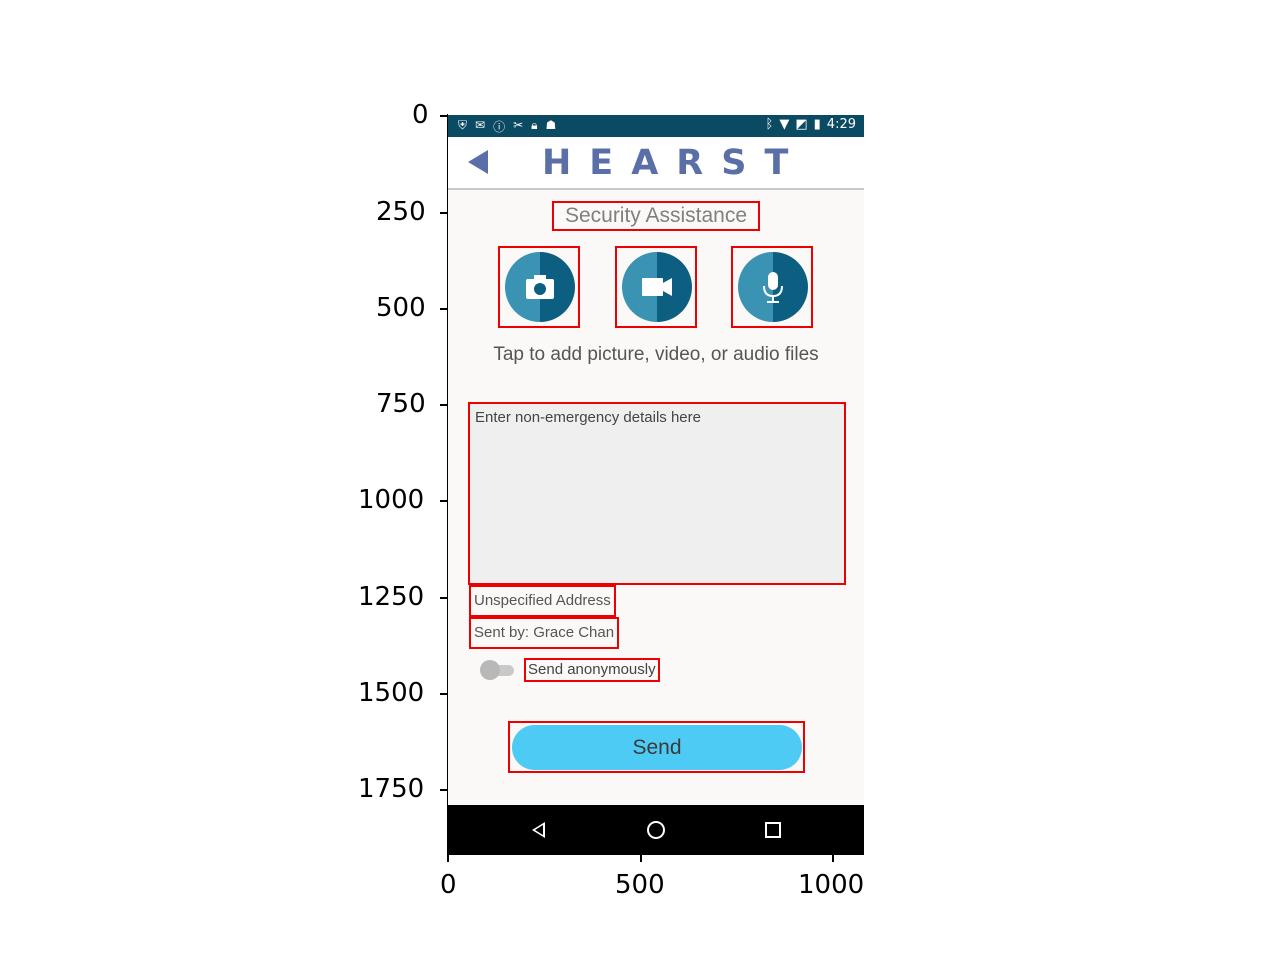  I want to click on x-tick-label: 1000, so click(831, 885).